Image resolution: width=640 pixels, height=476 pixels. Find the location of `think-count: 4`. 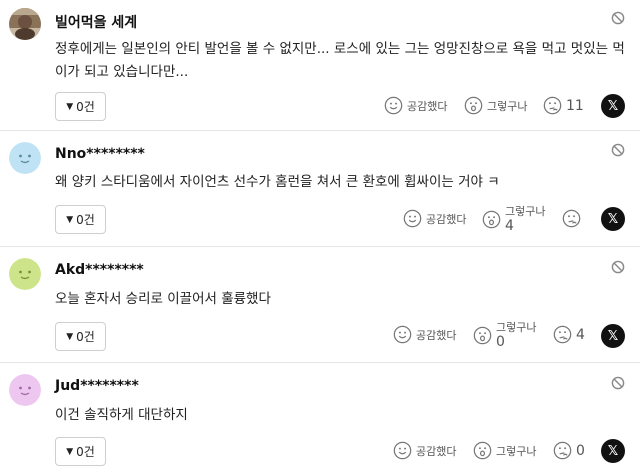

think-count: 4 is located at coordinates (580, 334).